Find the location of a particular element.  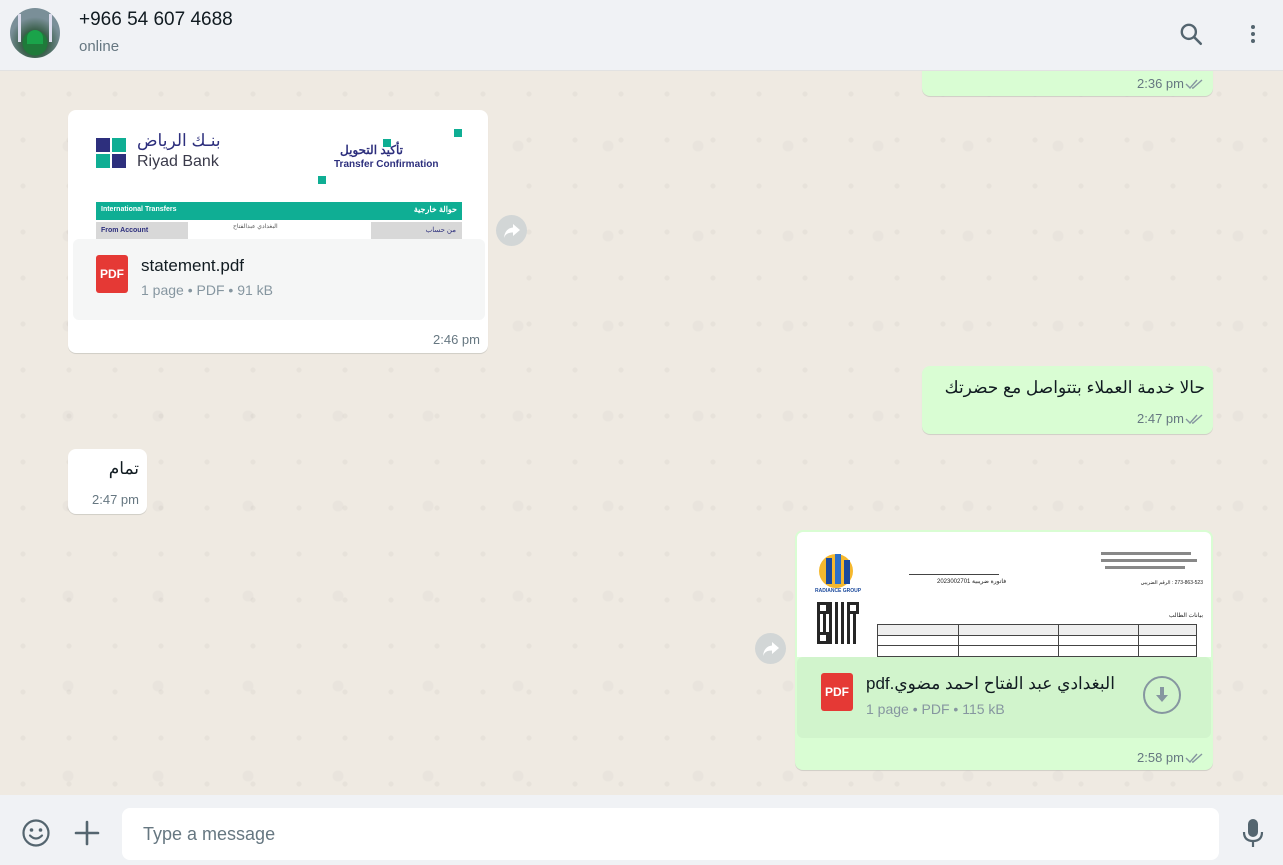

logo-text: RADIANCE GROUP is located at coordinates (838, 591).